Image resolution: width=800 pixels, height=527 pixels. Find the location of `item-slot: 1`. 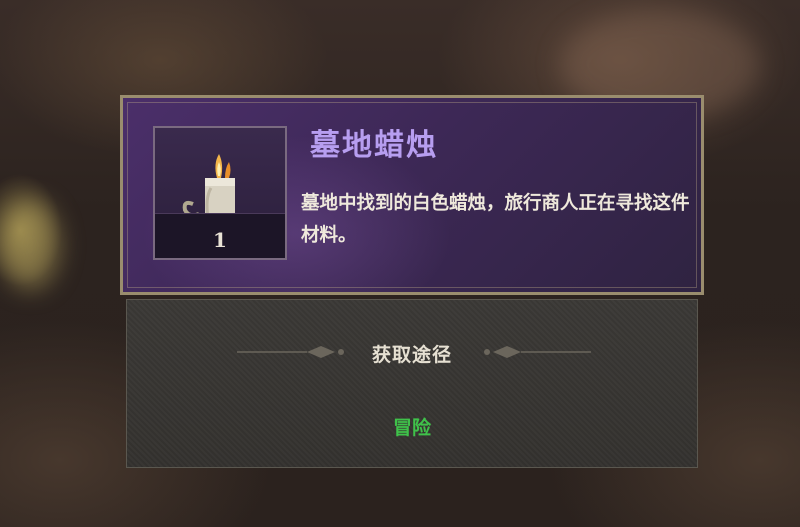

item-slot: 1 is located at coordinates (220, 193).